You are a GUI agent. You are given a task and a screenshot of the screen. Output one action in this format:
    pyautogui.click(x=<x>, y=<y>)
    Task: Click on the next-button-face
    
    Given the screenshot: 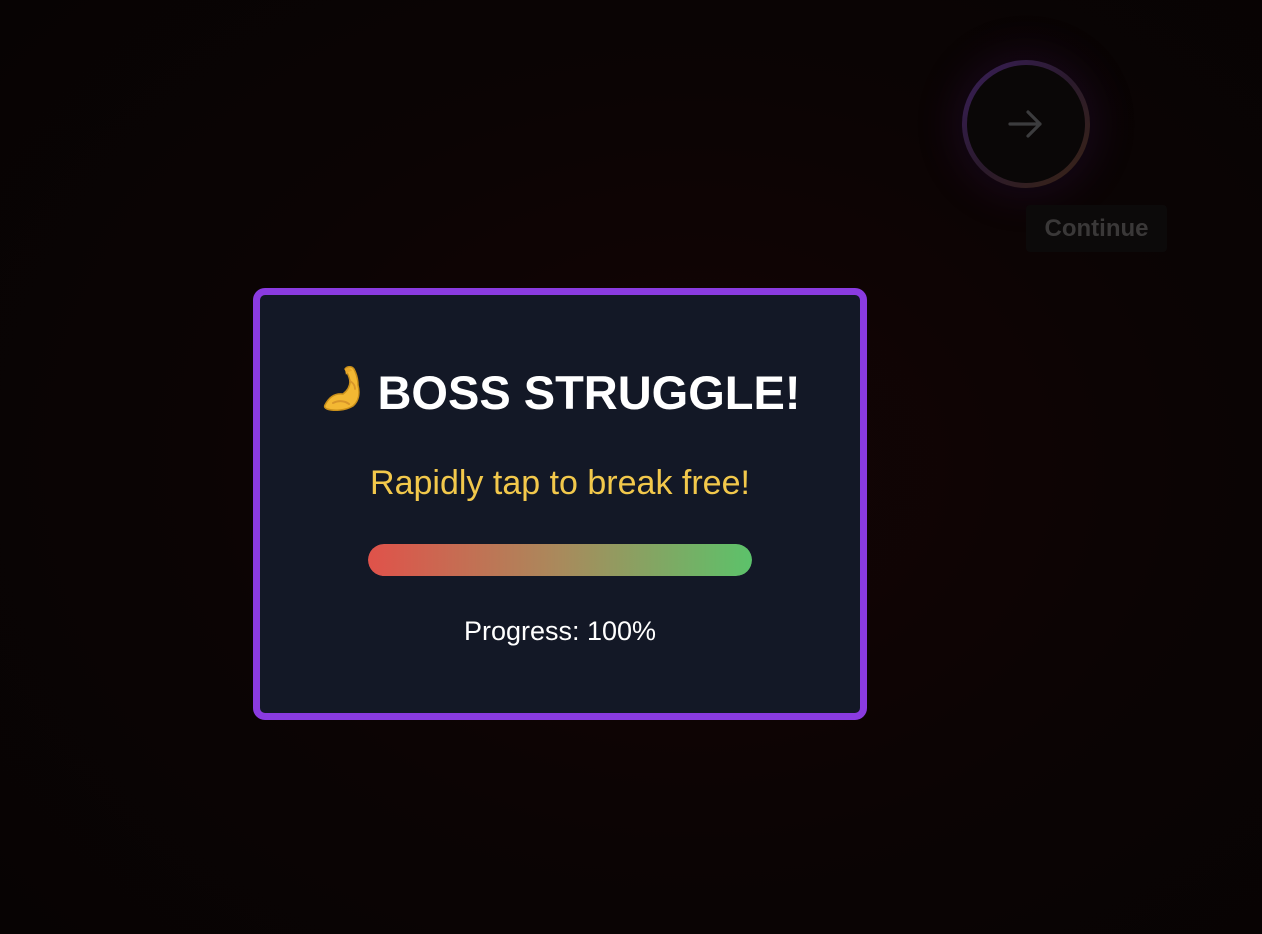 What is the action you would take?
    pyautogui.click(x=1026, y=124)
    